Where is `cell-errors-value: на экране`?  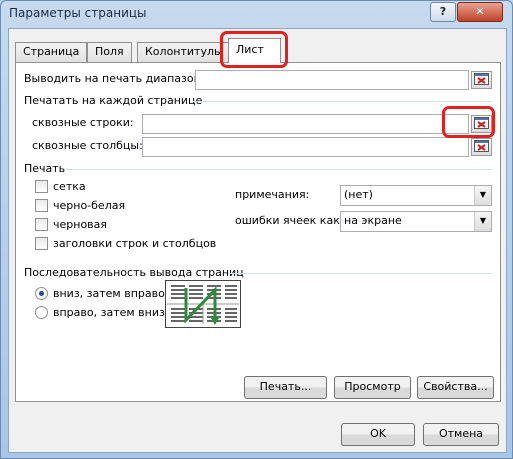 cell-errors-value: на экране is located at coordinates (373, 220).